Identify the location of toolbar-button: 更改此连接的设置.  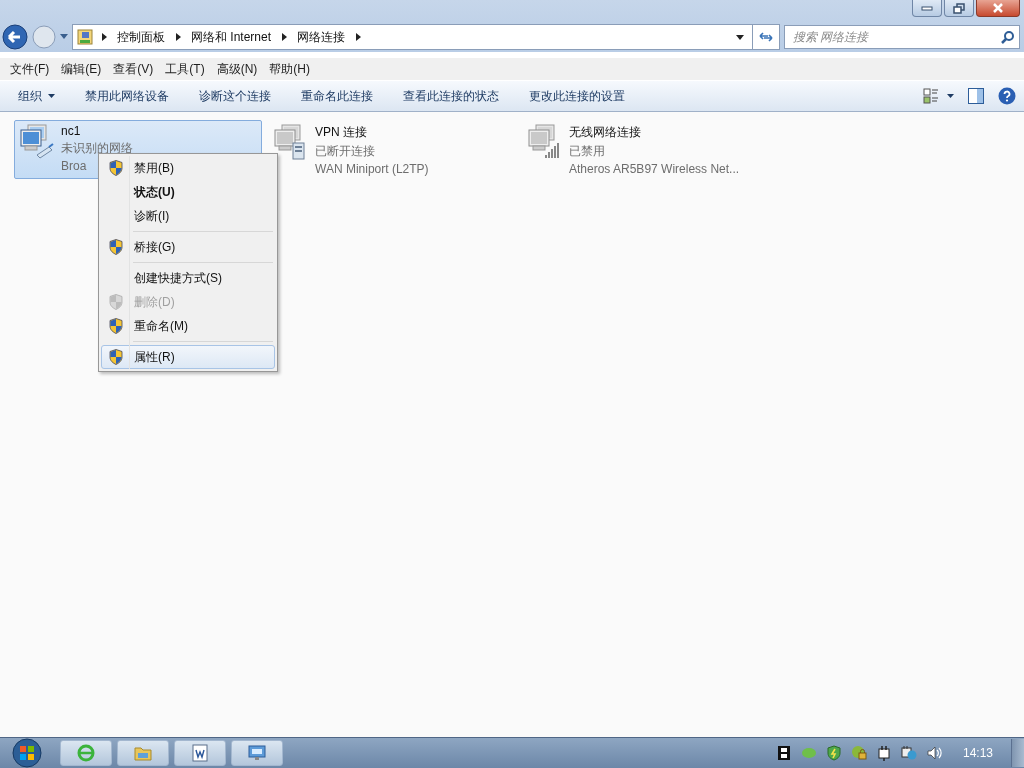
(577, 96).